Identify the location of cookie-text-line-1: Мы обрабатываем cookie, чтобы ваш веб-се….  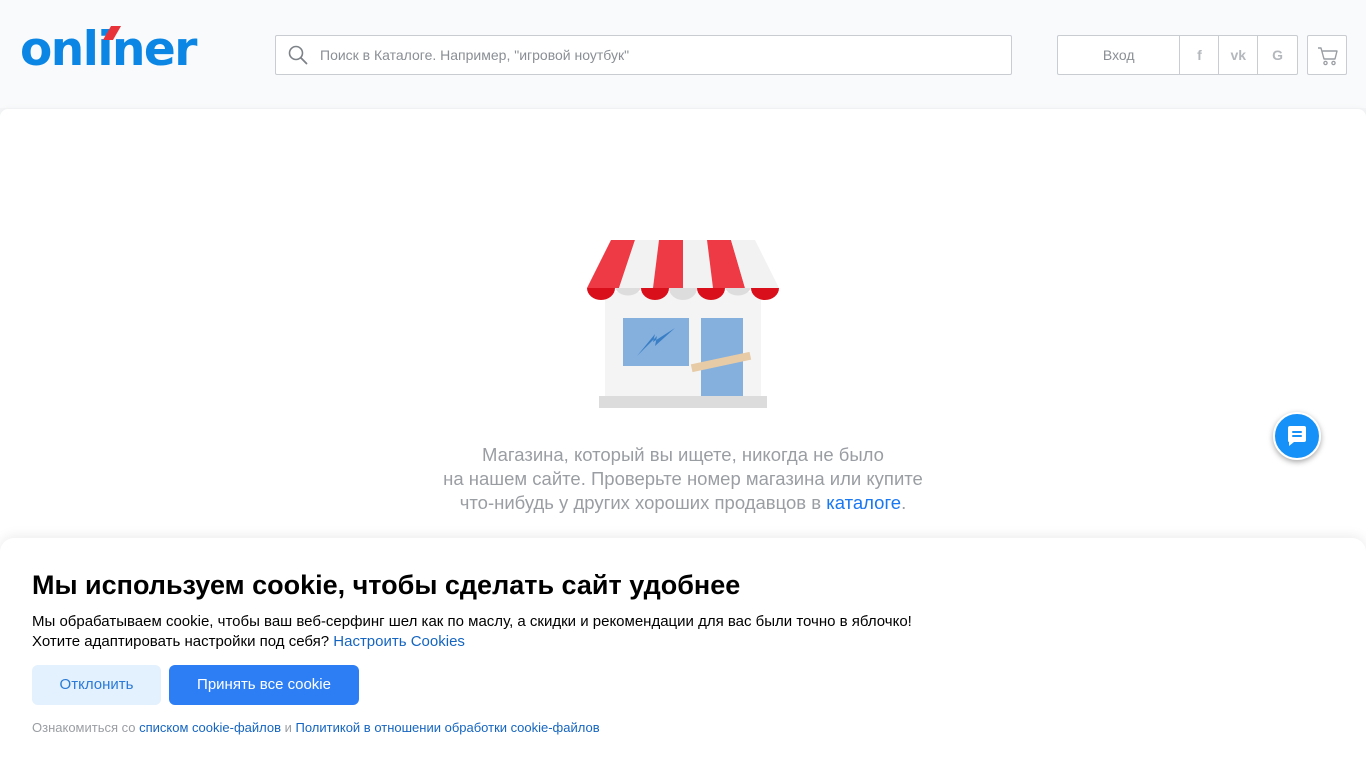
(472, 621).